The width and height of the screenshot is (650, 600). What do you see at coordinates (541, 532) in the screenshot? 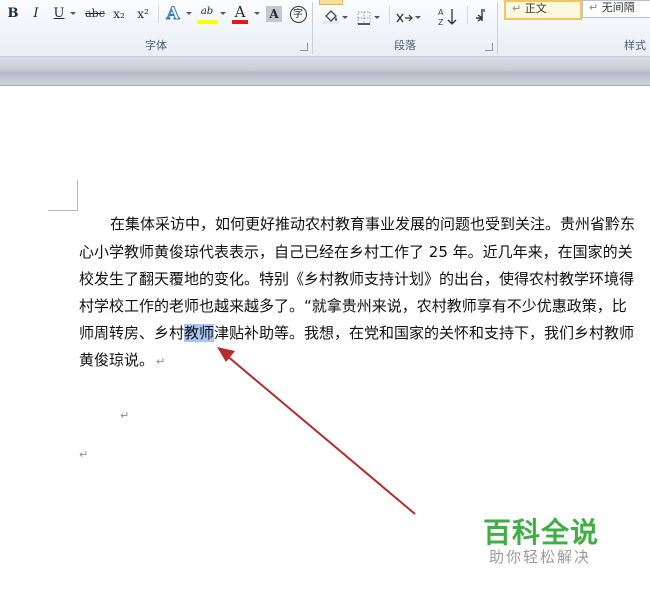
I see `watermark-logo: 百科全说` at bounding box center [541, 532].